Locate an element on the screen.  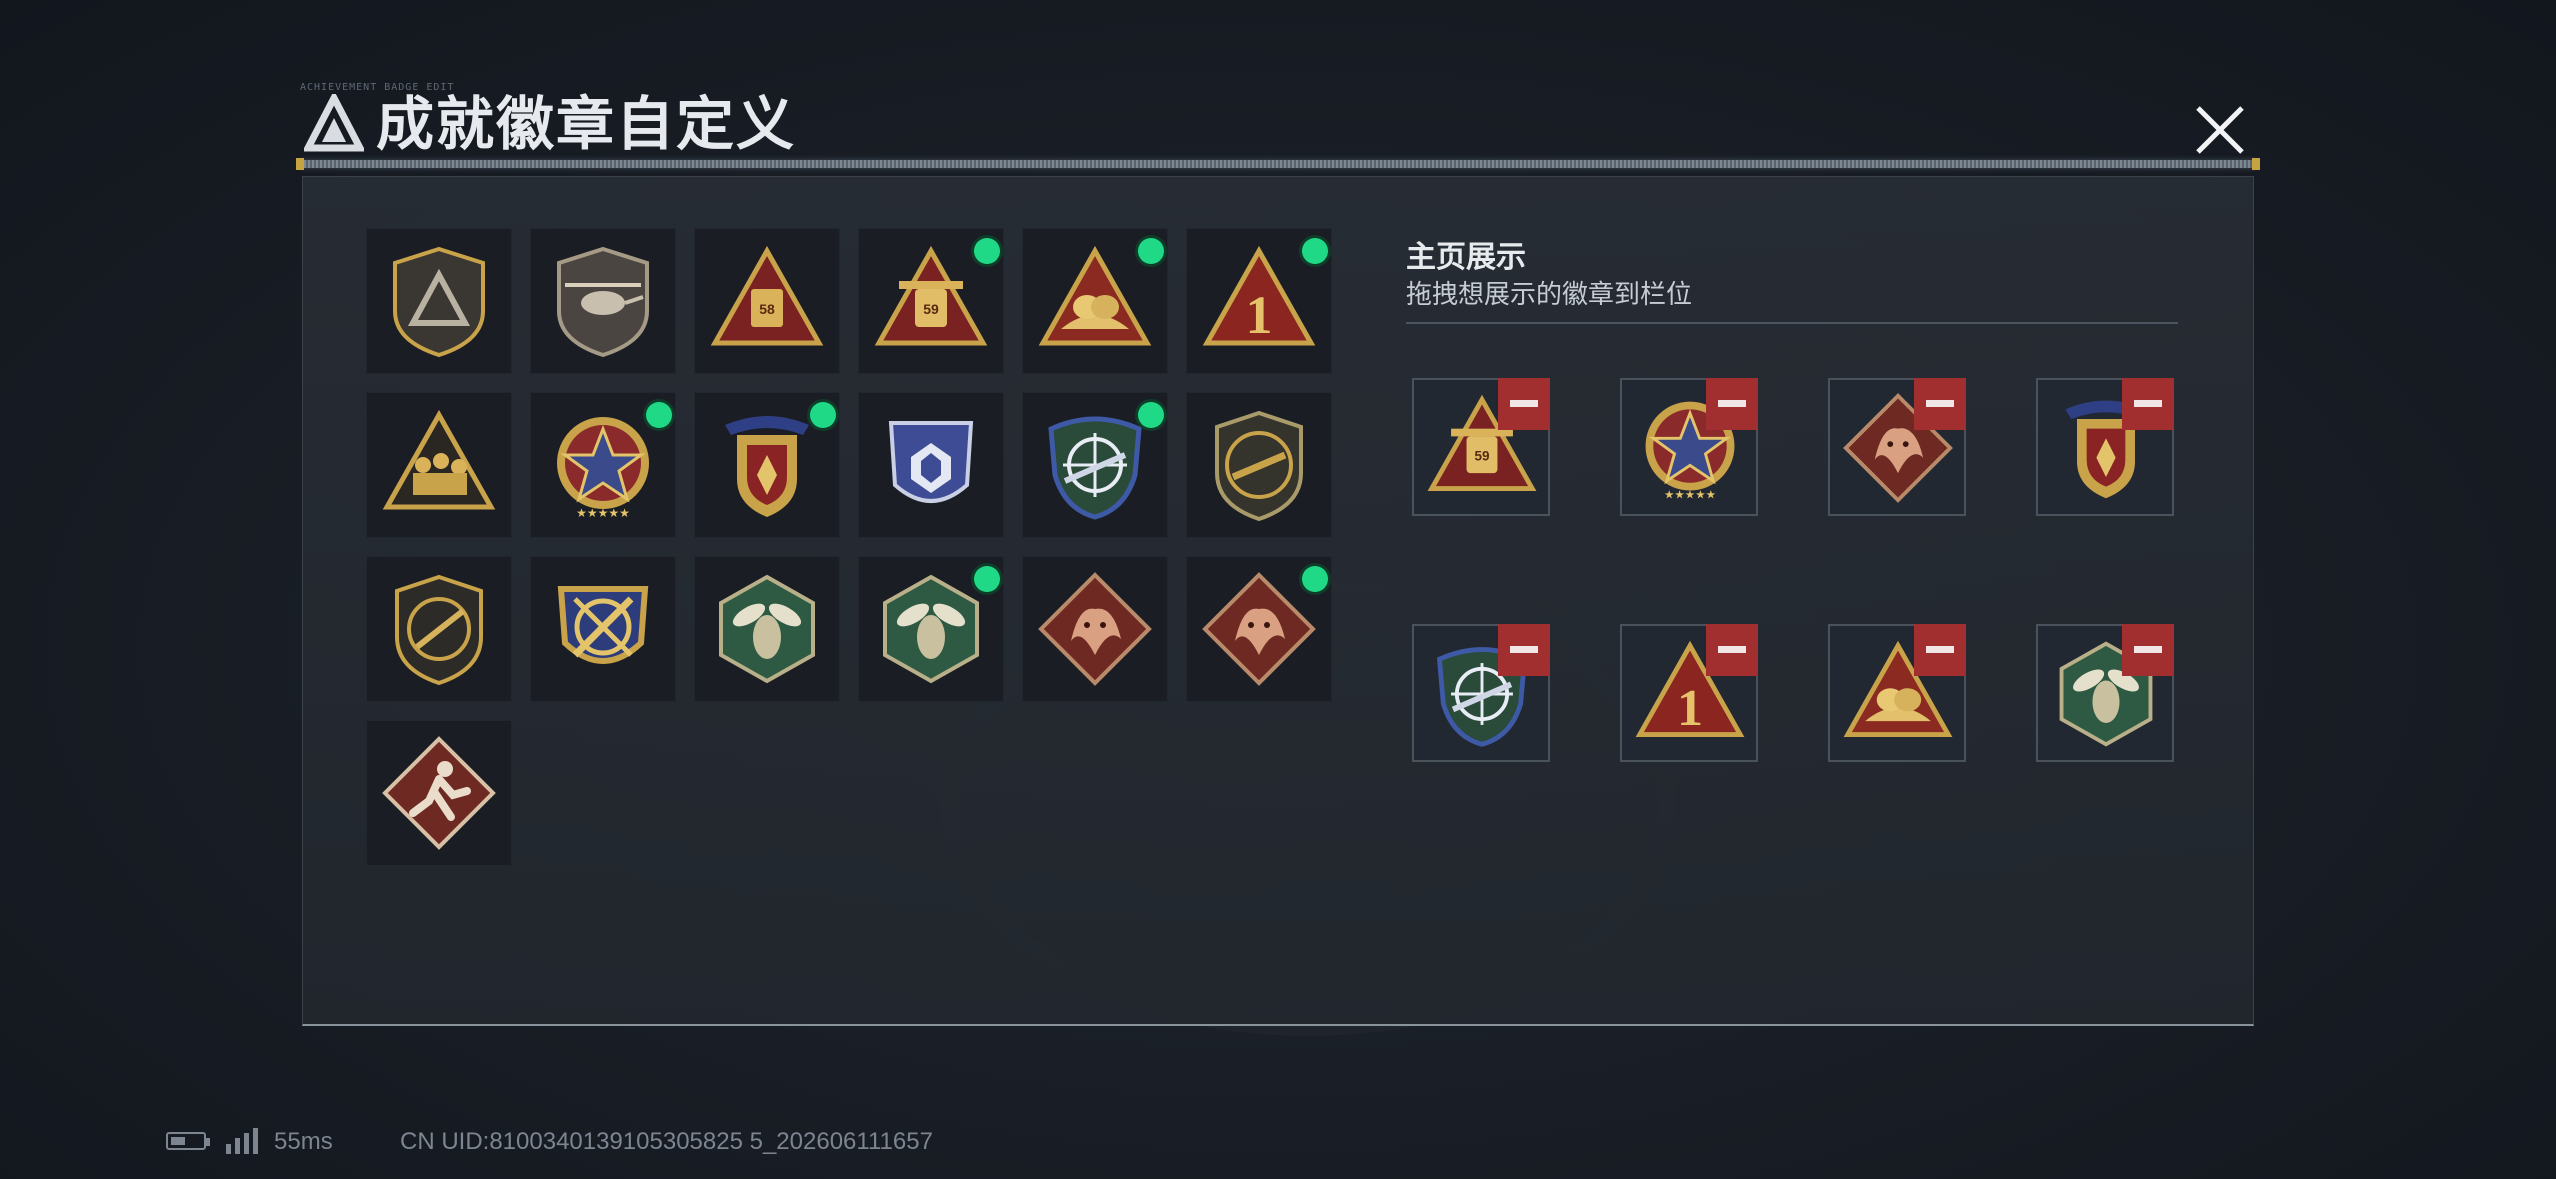
triangle-58-box-icon: 58 is located at coordinates (767, 295).